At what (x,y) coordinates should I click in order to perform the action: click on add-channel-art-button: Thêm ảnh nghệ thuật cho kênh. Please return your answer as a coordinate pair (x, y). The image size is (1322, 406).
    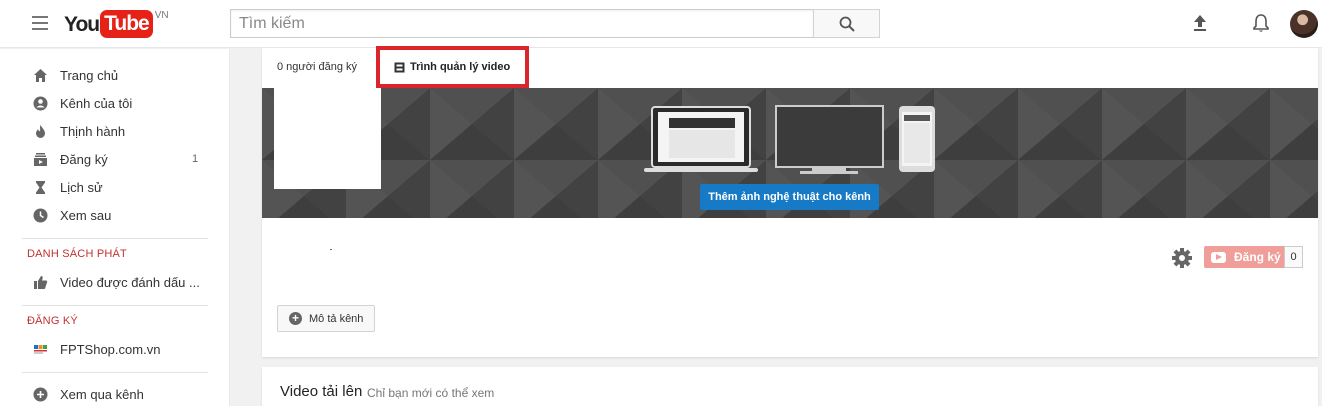
    Looking at the image, I should click on (789, 197).